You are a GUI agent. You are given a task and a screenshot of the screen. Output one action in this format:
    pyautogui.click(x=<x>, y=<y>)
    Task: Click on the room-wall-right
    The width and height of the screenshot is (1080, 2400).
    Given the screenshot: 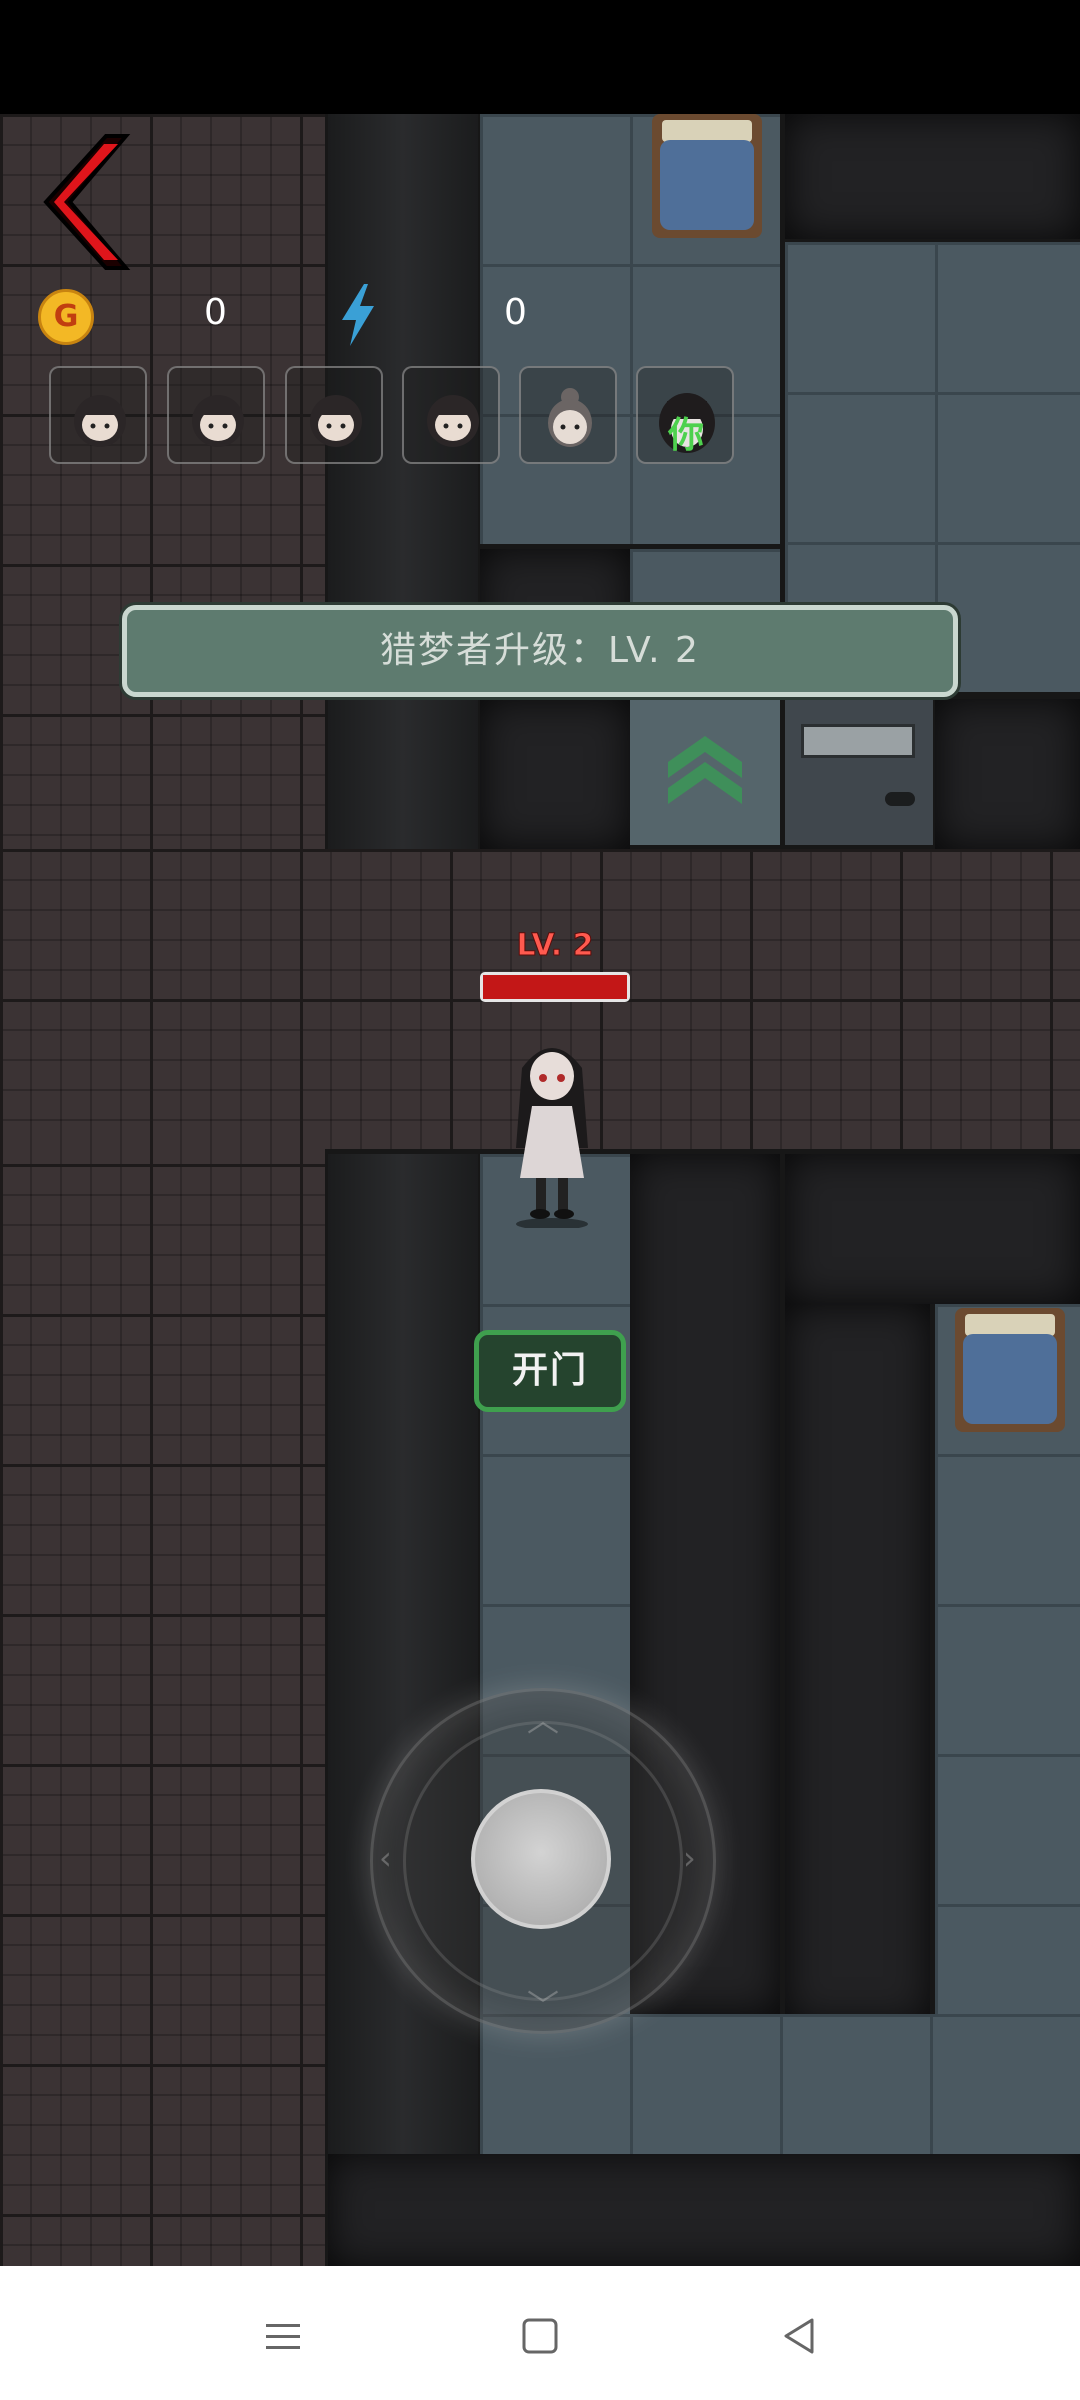 What is the action you would take?
    pyautogui.click(x=1007, y=774)
    